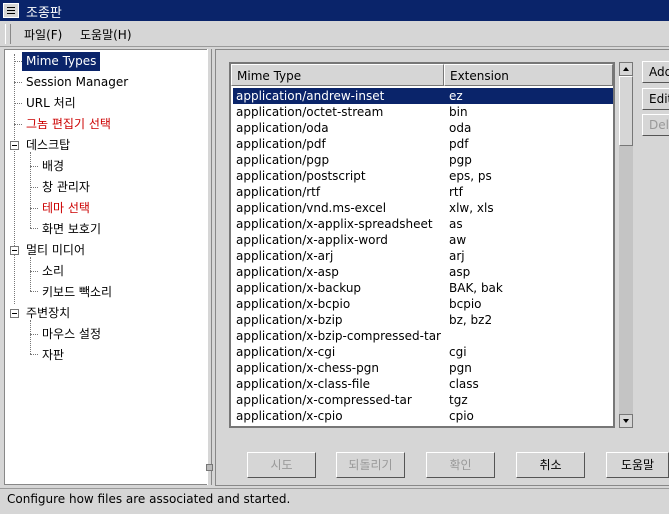 This screenshot has width=669, height=514. What do you see at coordinates (287, 272) in the screenshot?
I see `mime-type-cell: application/x-asp` at bounding box center [287, 272].